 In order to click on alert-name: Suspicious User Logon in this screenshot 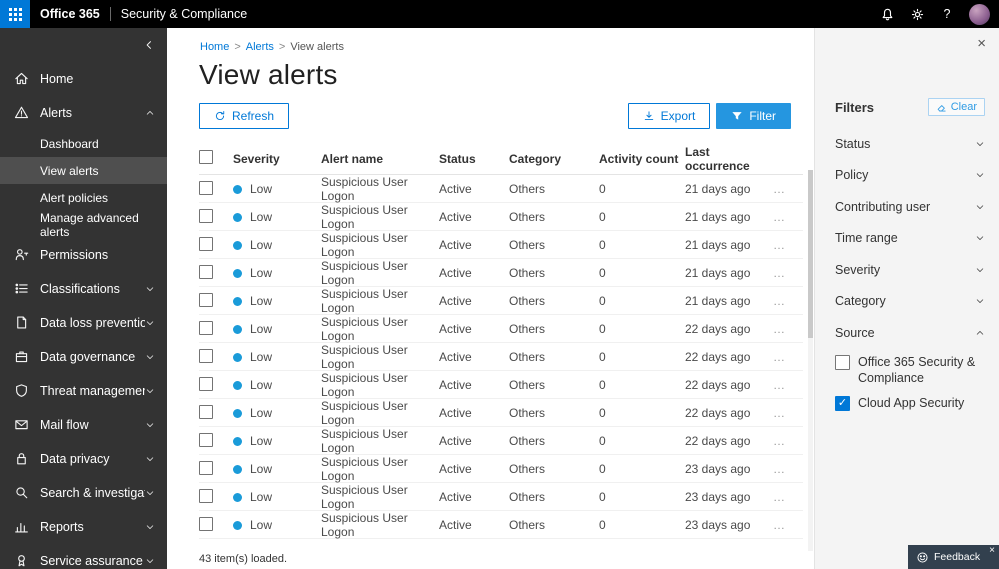, I will do `click(364, 497)`.